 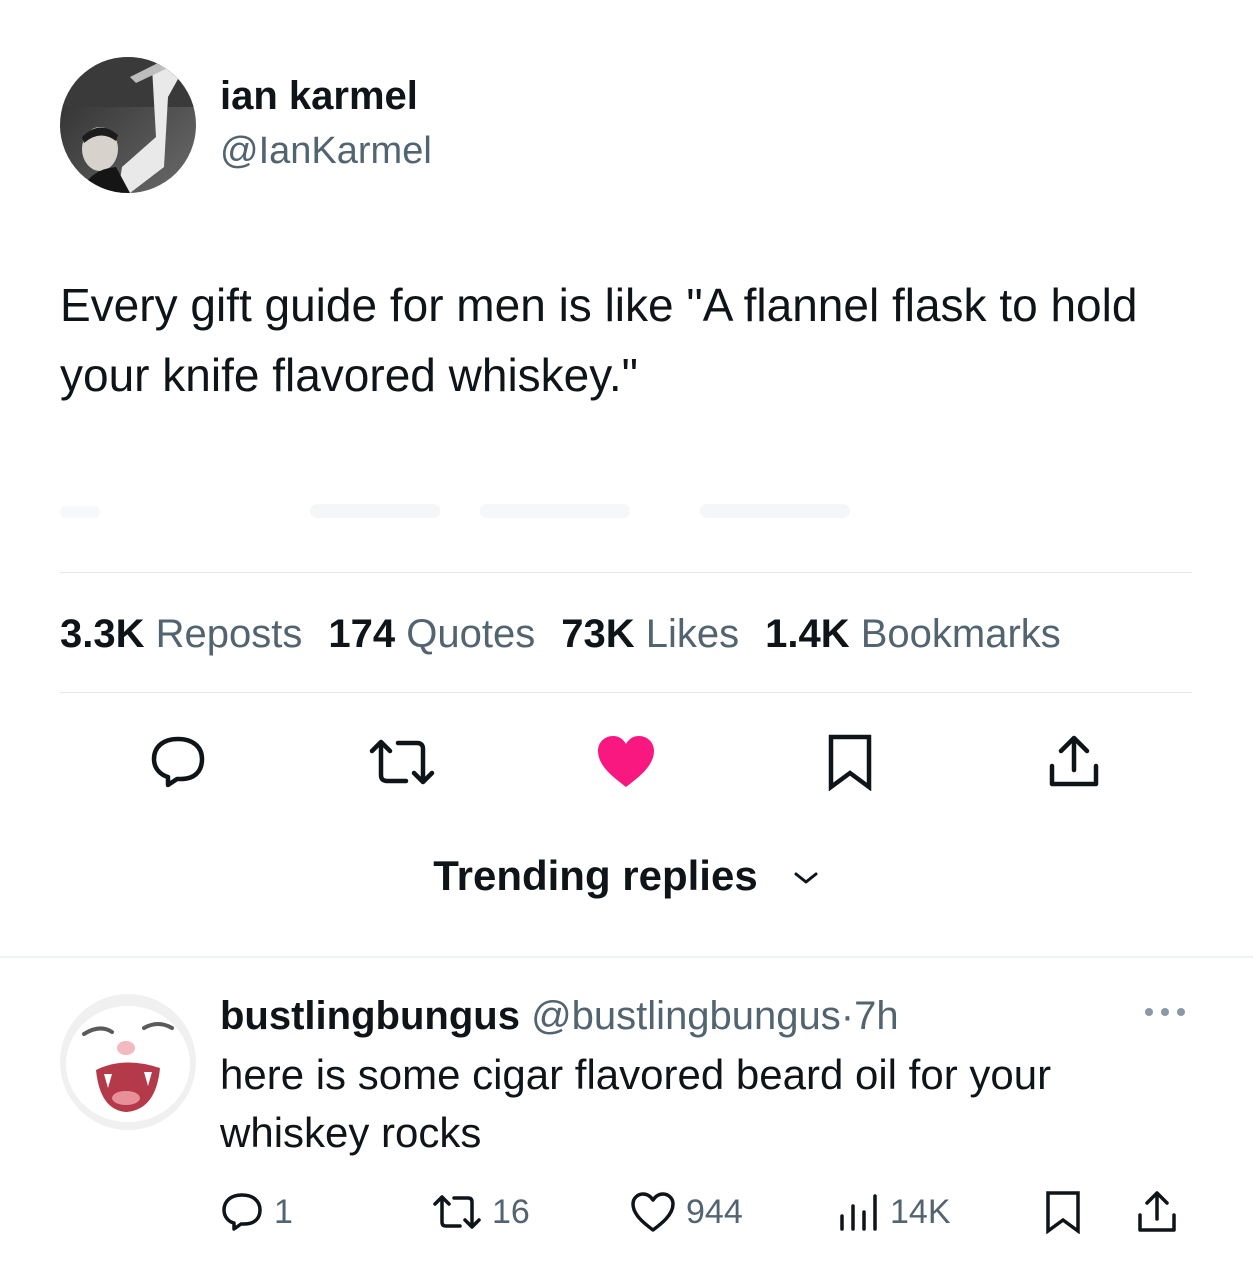 What do you see at coordinates (370, 1016) in the screenshot?
I see `reply-author-name: bustlingbungus` at bounding box center [370, 1016].